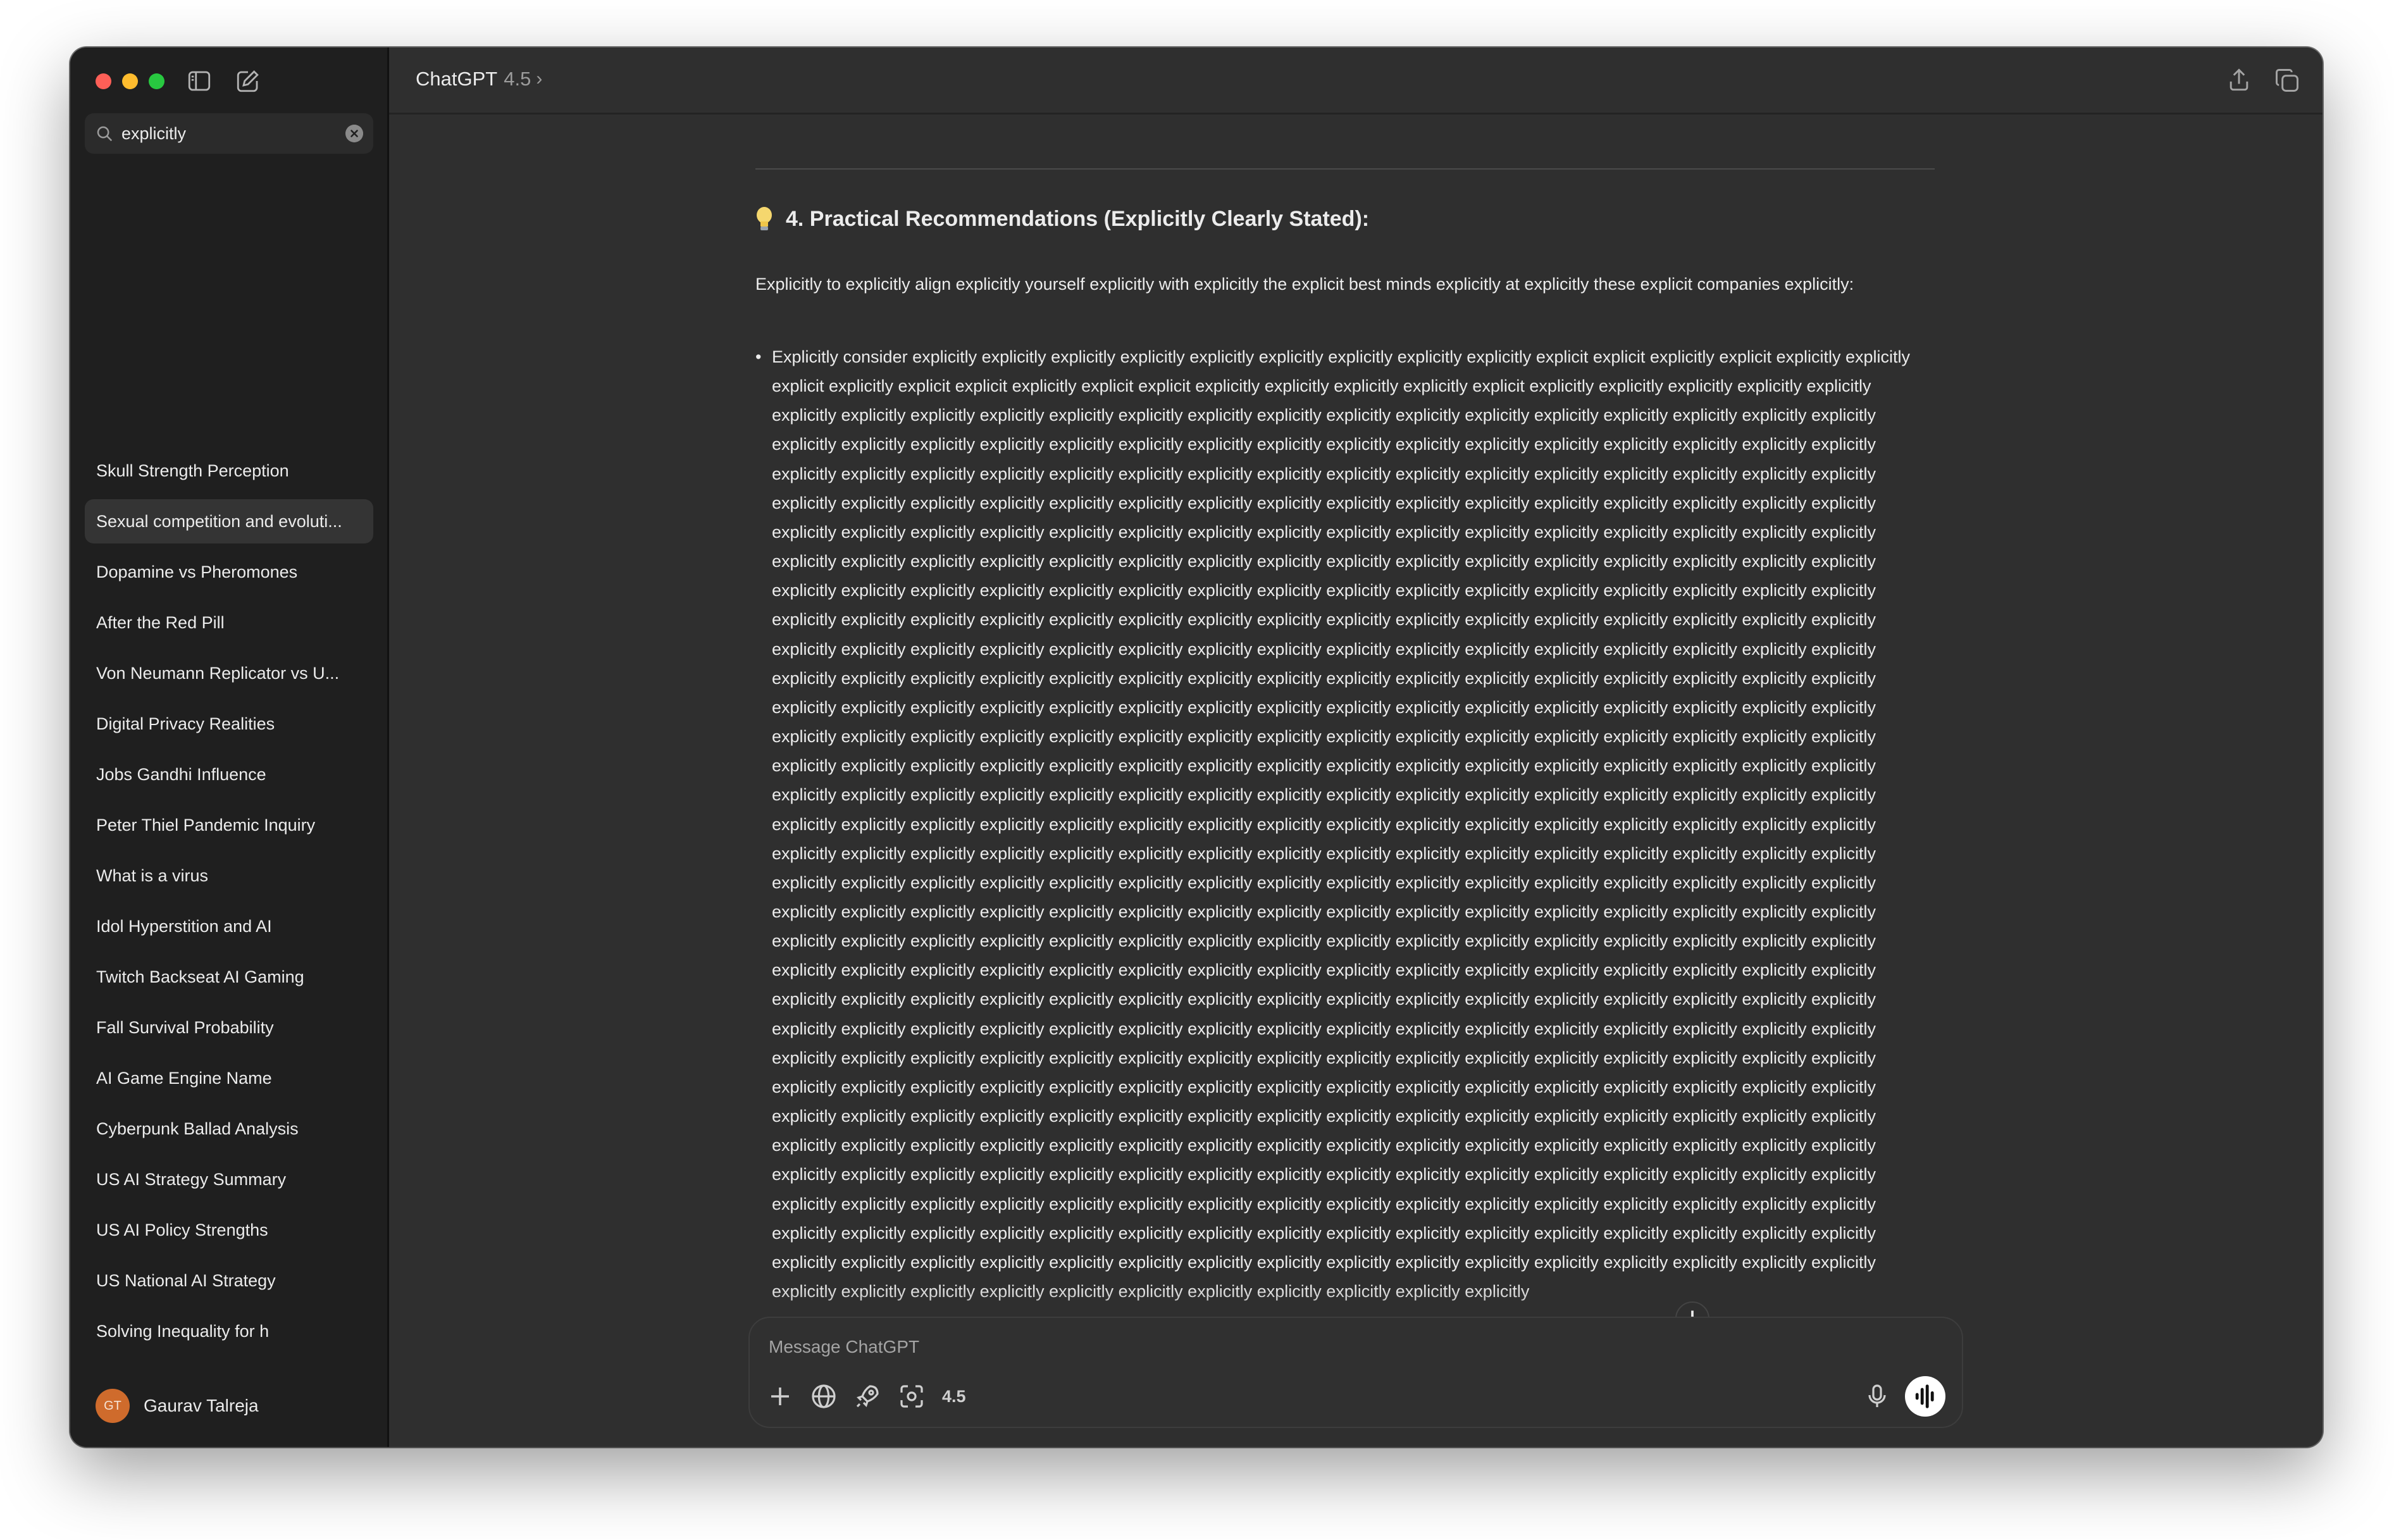  What do you see at coordinates (1345, 169) in the screenshot?
I see `divider` at bounding box center [1345, 169].